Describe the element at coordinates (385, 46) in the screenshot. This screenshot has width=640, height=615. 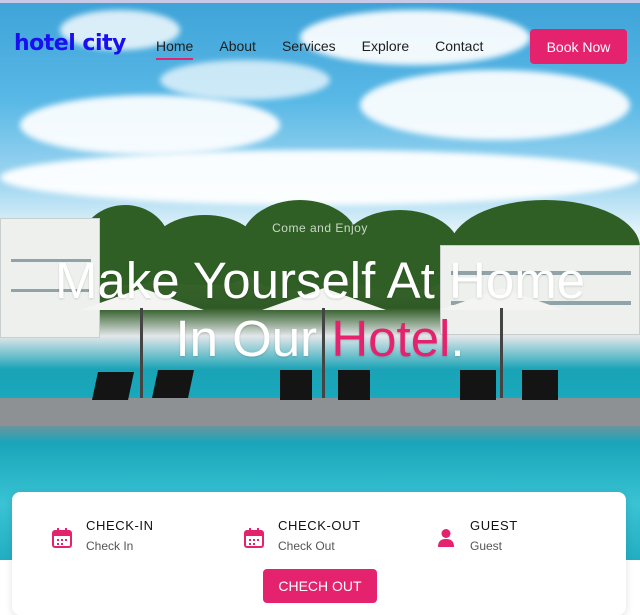
I see `nav-explore: Explore` at that location.